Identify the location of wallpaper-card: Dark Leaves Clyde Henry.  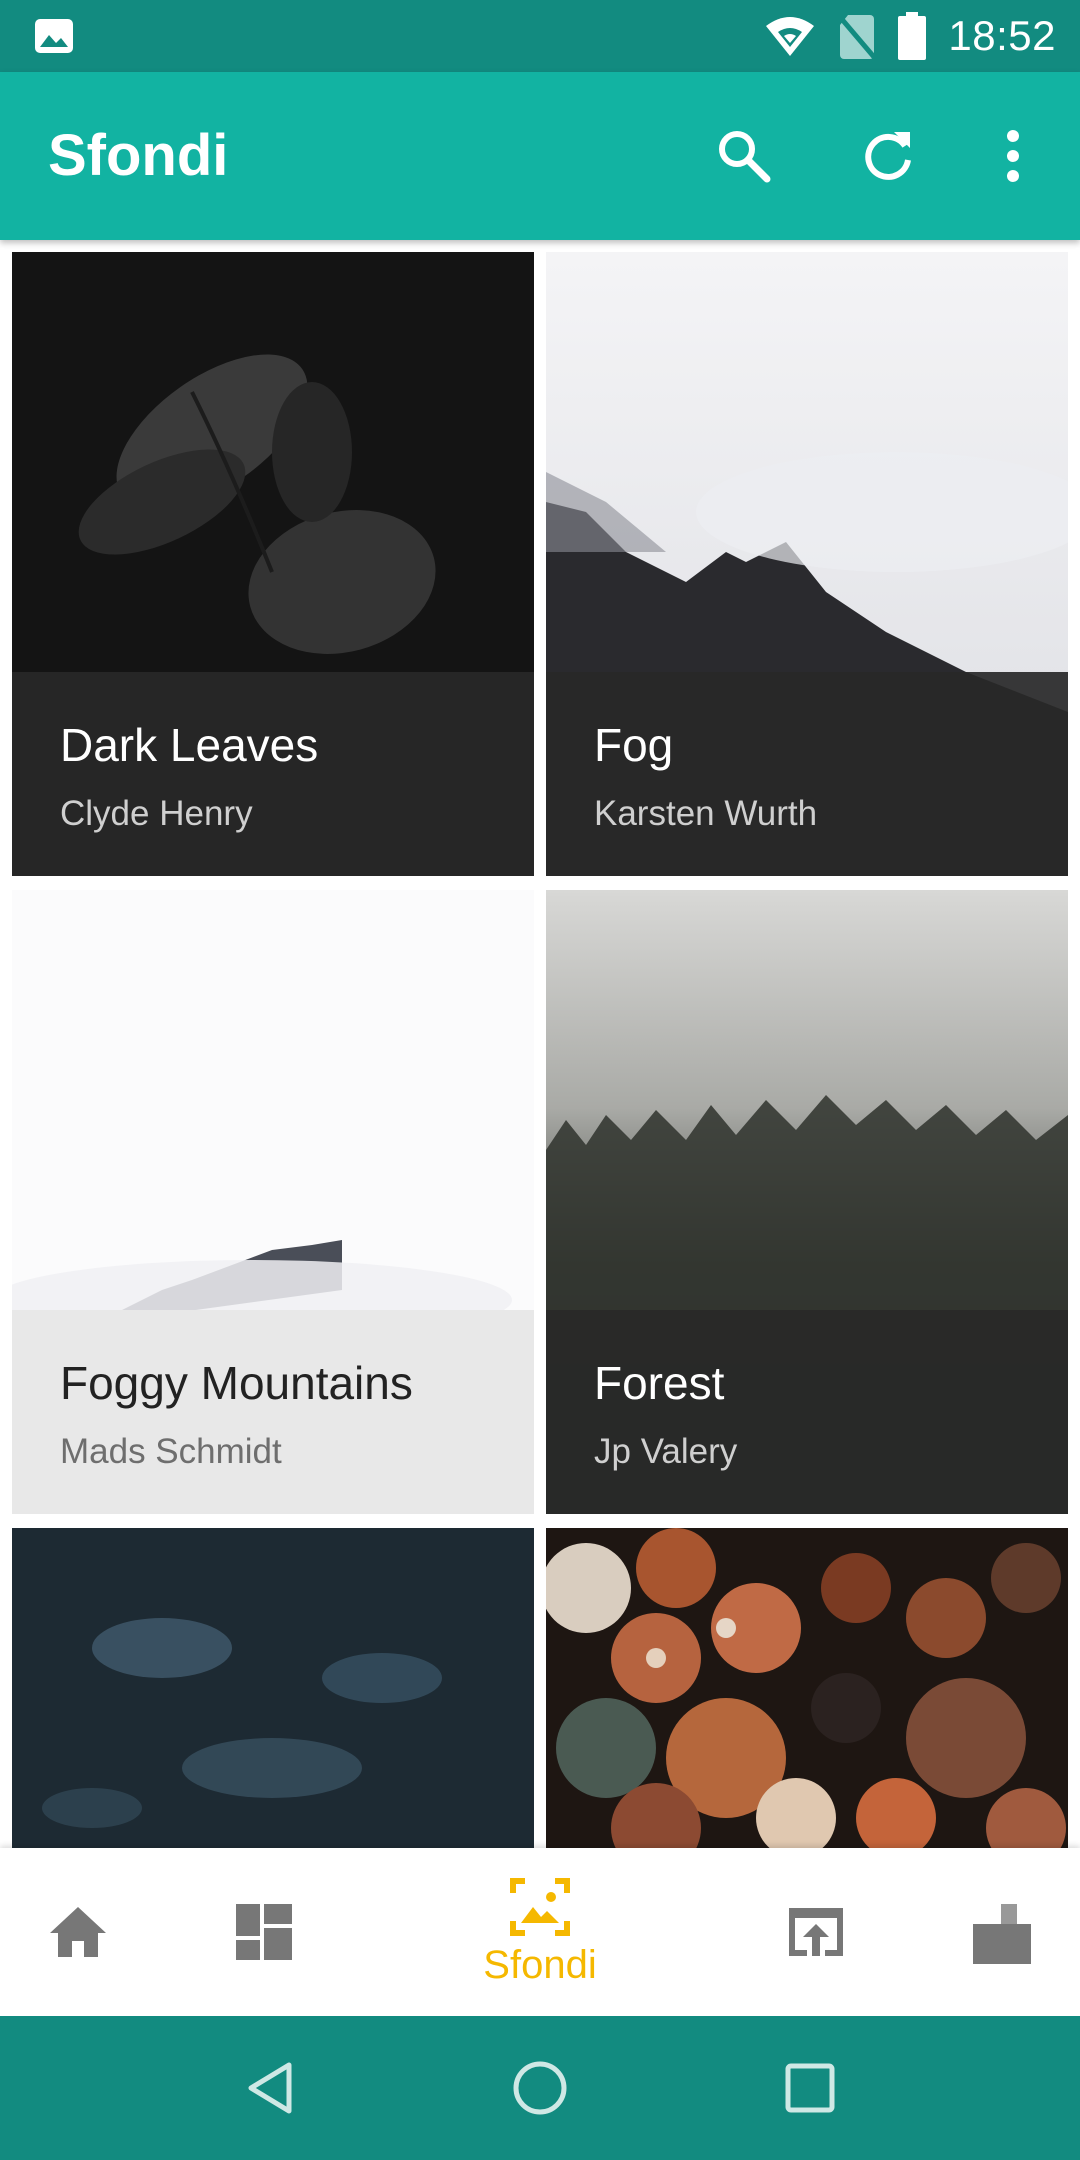
(273, 564).